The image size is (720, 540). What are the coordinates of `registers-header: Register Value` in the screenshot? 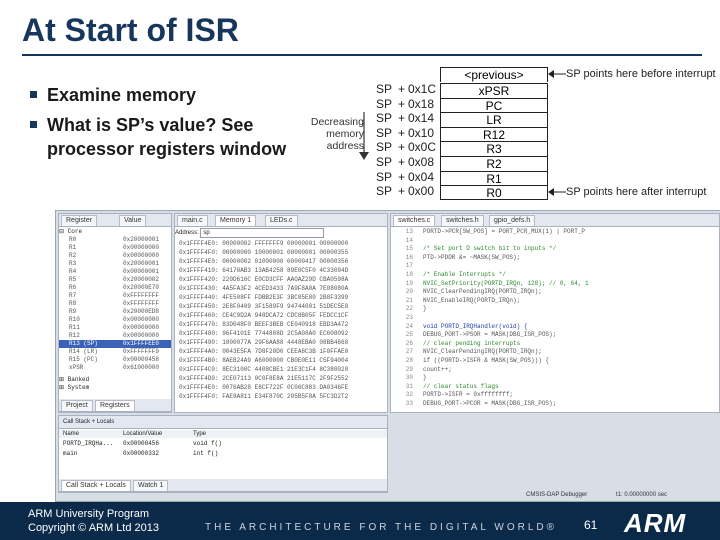 It's located at (115, 220).